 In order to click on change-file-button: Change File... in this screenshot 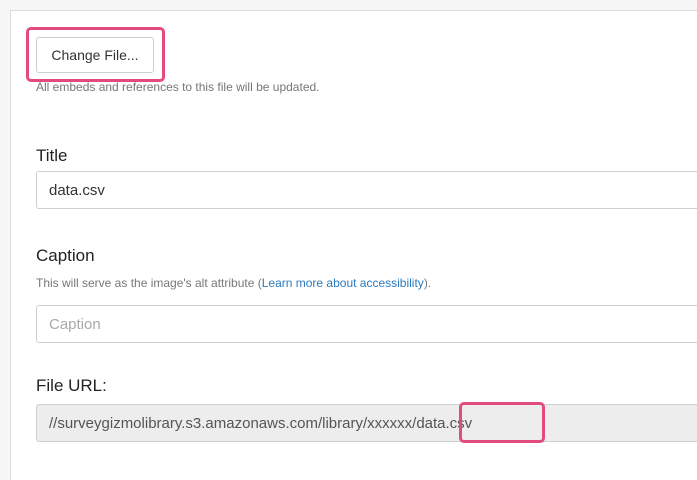, I will do `click(95, 55)`.